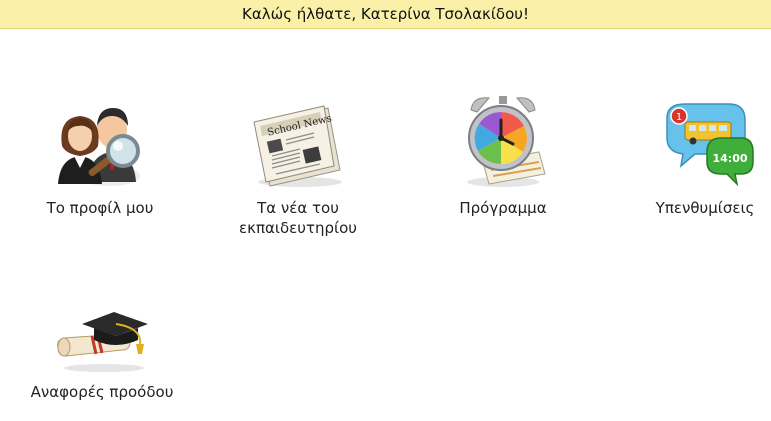 The image size is (771, 421). What do you see at coordinates (102, 392) in the screenshot?
I see `menu-label-reports: Αναφορές προόδου` at bounding box center [102, 392].